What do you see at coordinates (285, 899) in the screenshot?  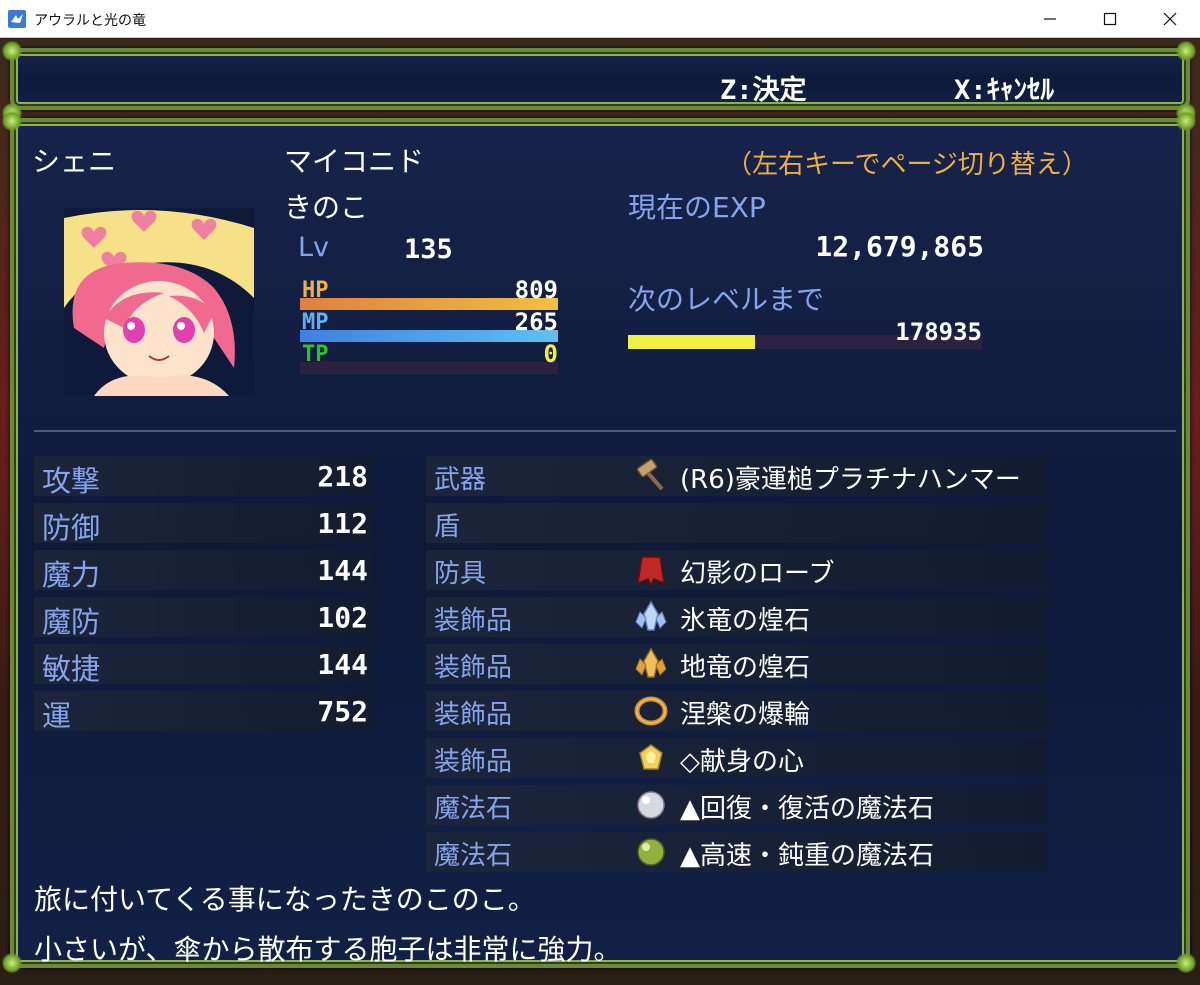 I see `description-line: 旅に付いてくる事になったきのこのこ。` at bounding box center [285, 899].